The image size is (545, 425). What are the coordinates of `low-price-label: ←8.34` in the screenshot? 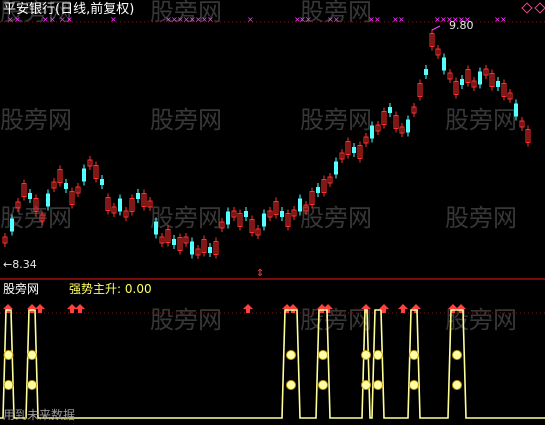 It's located at (20, 264).